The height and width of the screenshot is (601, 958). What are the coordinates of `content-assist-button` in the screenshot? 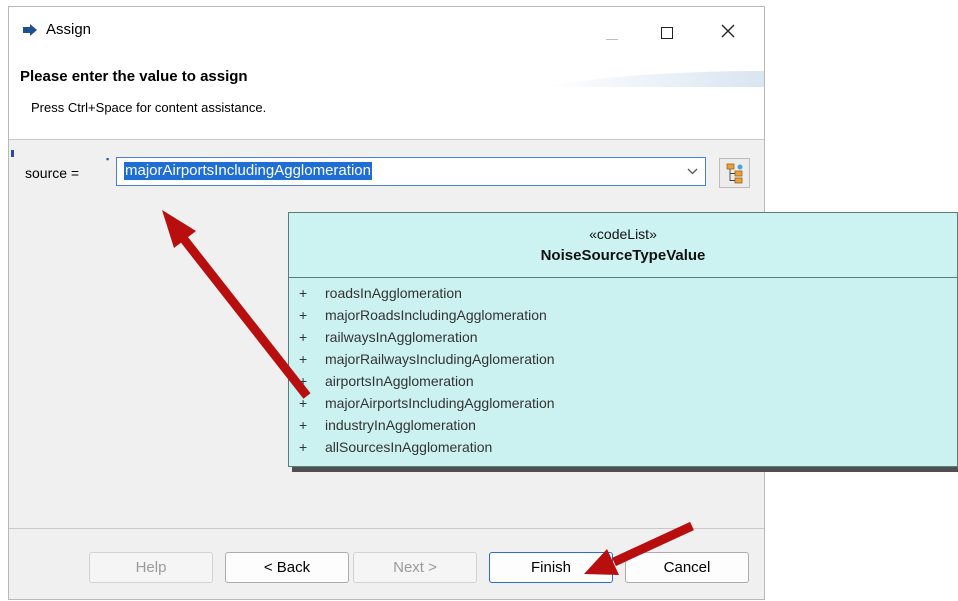 It's located at (734, 173).